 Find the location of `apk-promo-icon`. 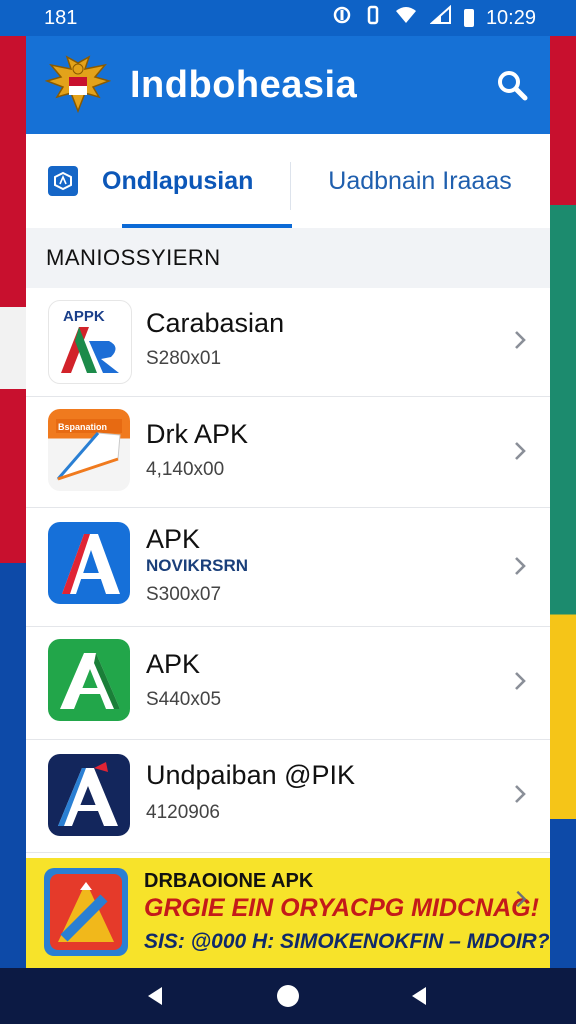

apk-promo-icon is located at coordinates (86, 912).